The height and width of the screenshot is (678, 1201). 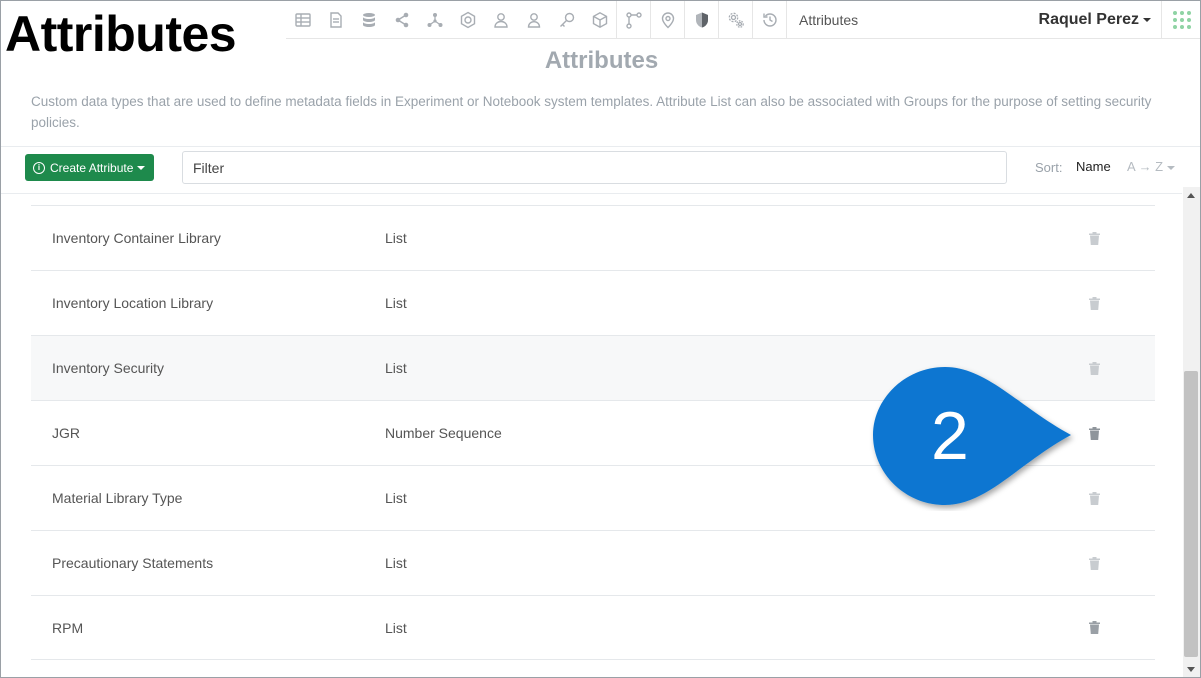 I want to click on key-icon, so click(x=566, y=20).